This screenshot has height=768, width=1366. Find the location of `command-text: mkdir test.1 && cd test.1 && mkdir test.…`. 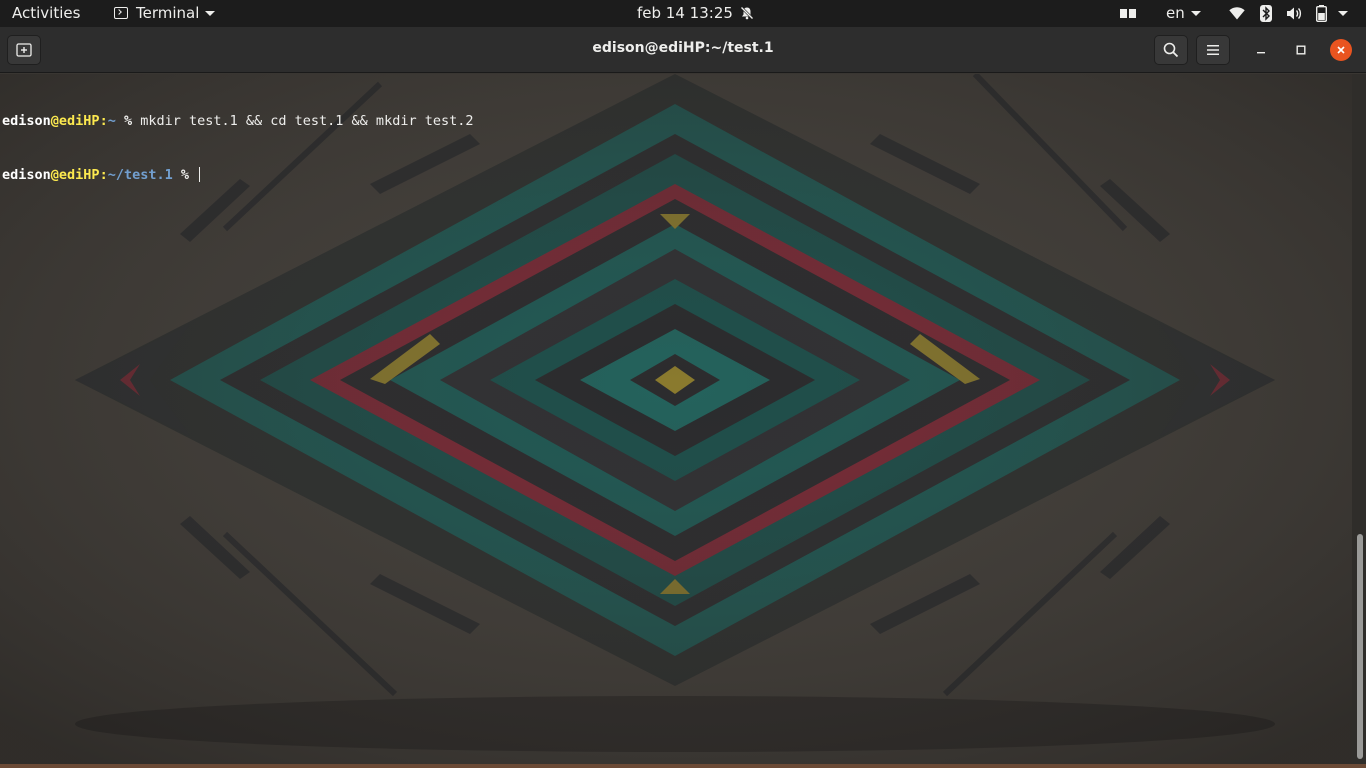

command-text: mkdir test.1 && cd test.1 && mkdir test.… is located at coordinates (307, 121).